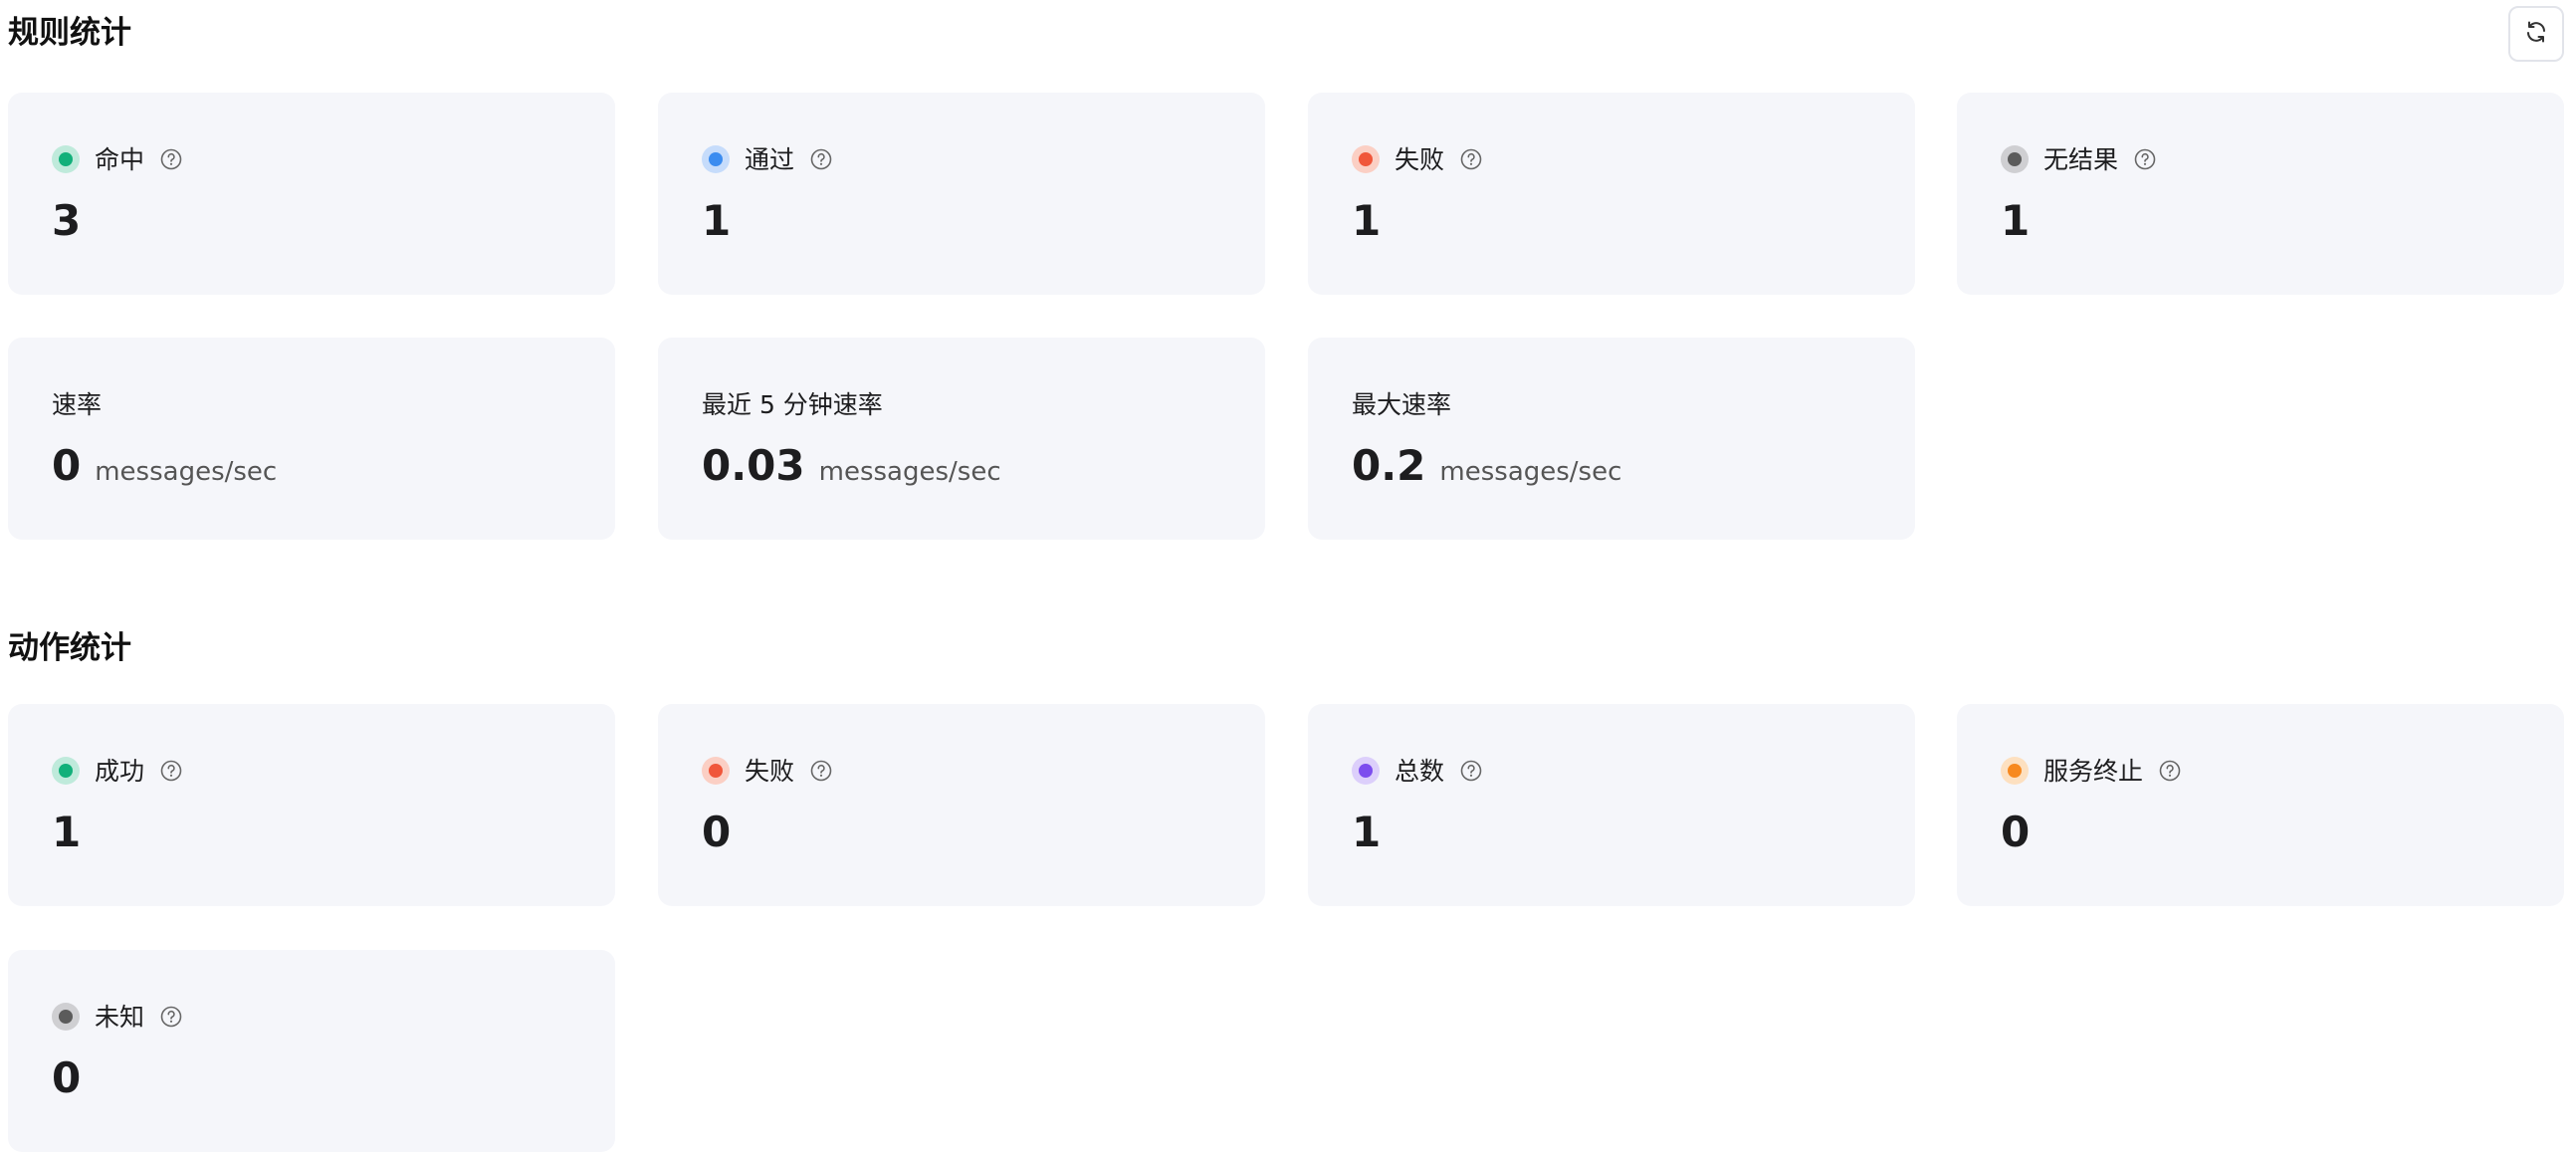 The image size is (2576, 1163). What do you see at coordinates (311, 805) in the screenshot?
I see `action-card-success: 成功 1` at bounding box center [311, 805].